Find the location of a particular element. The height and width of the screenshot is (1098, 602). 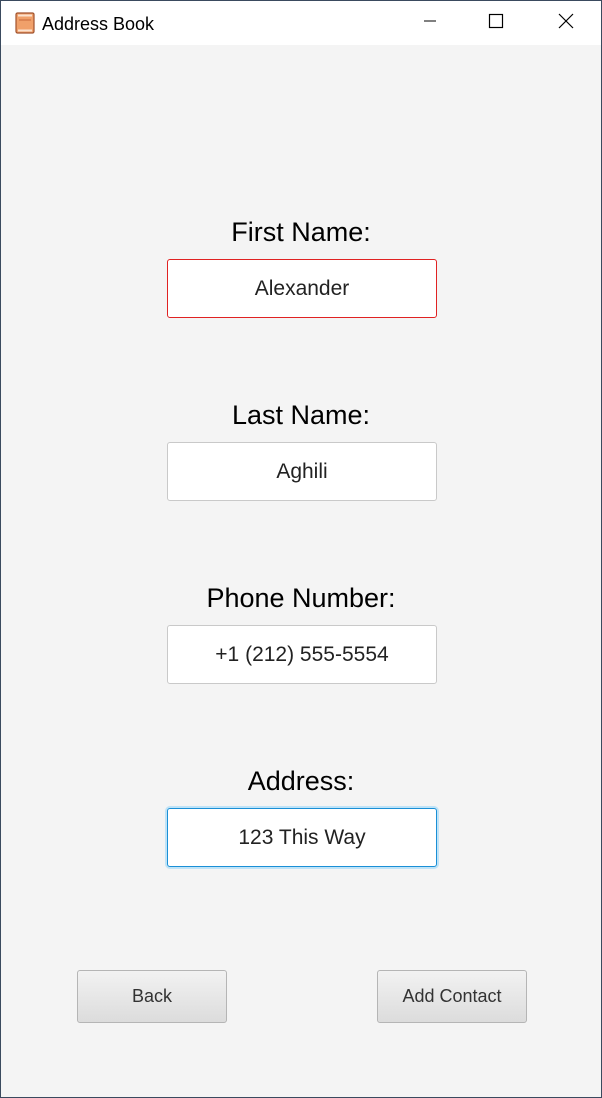

minimize-icon is located at coordinates (430, 23).